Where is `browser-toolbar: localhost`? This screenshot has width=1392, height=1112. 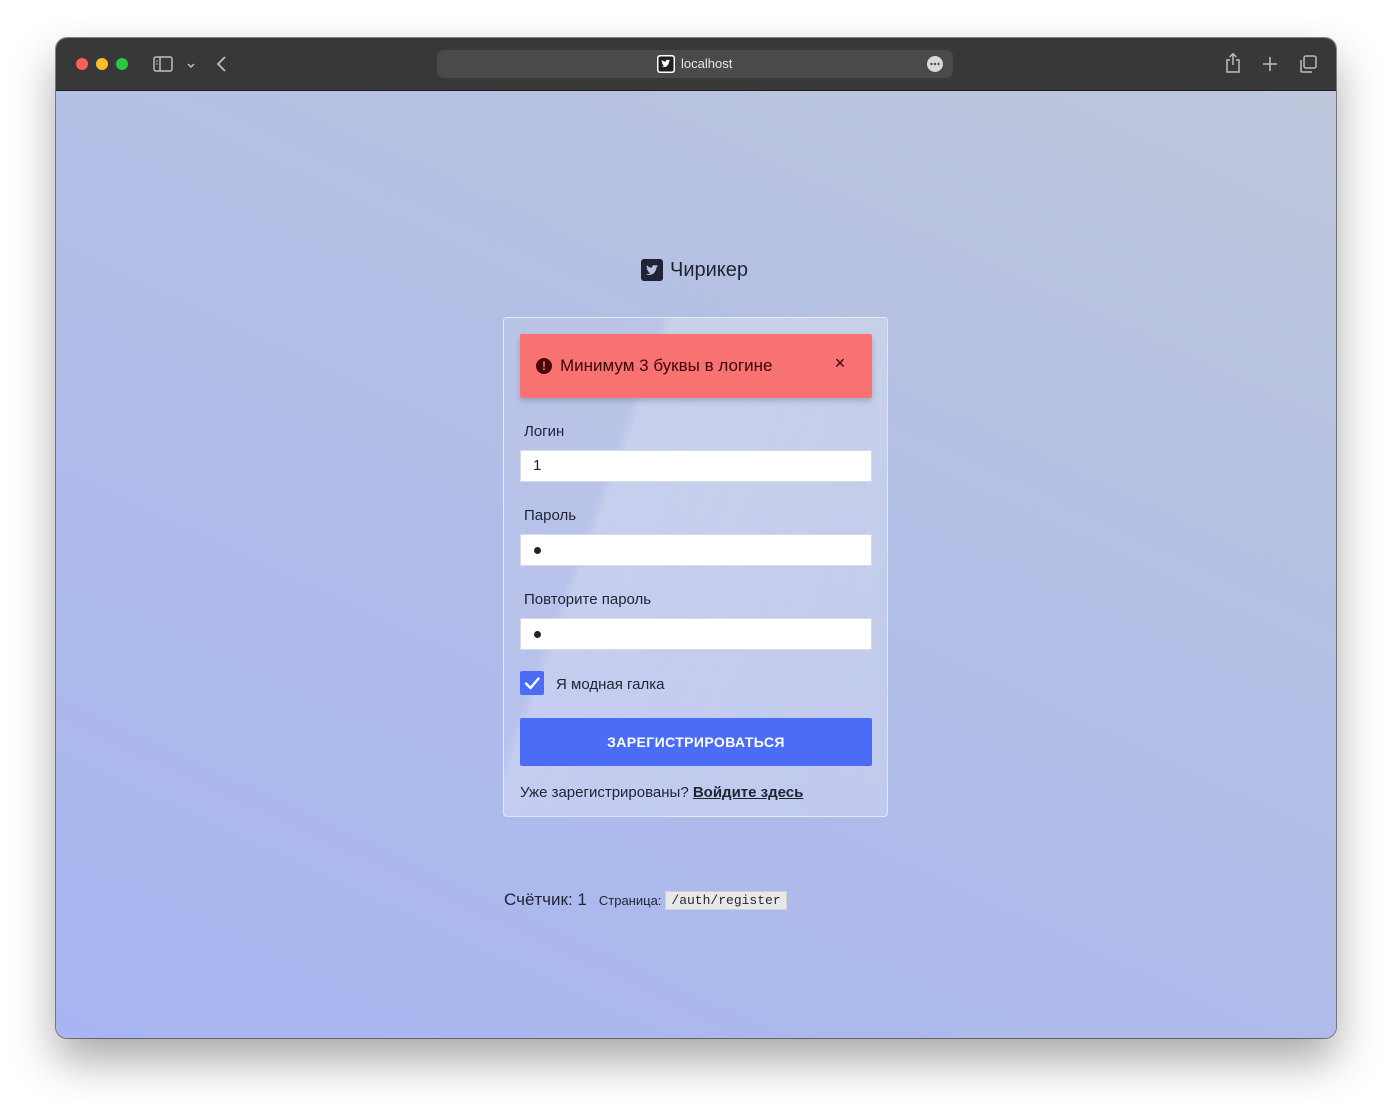
browser-toolbar: localhost is located at coordinates (696, 64).